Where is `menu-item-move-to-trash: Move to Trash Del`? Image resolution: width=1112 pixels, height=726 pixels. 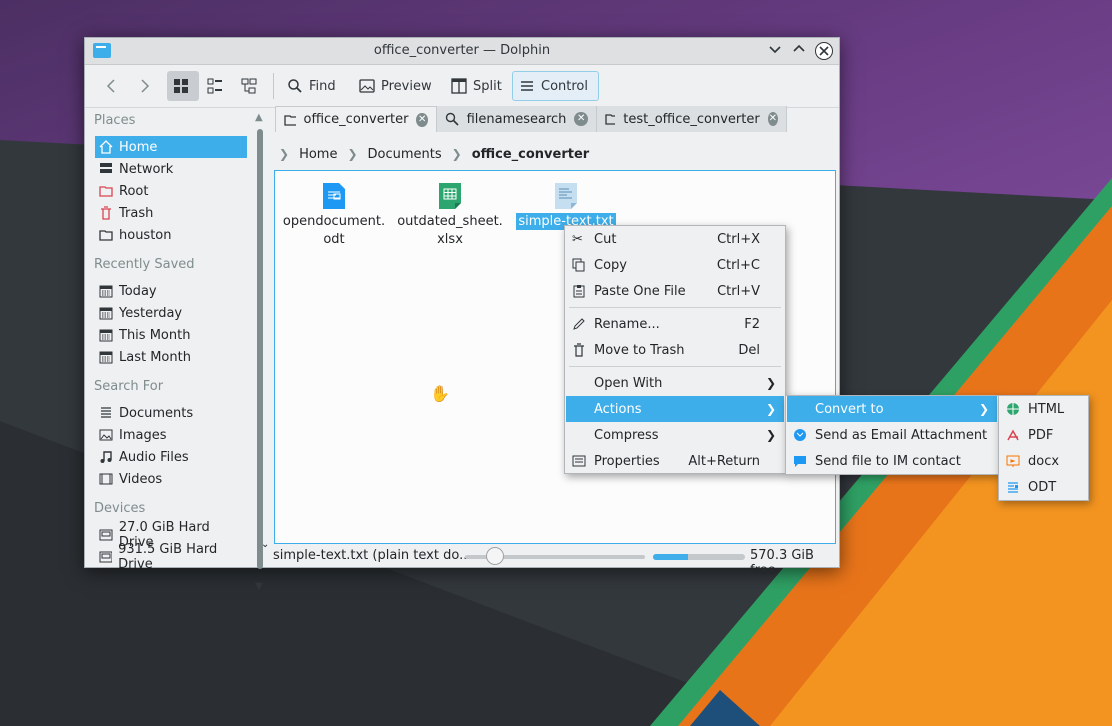 menu-item-move-to-trash: Move to Trash Del is located at coordinates (675, 350).